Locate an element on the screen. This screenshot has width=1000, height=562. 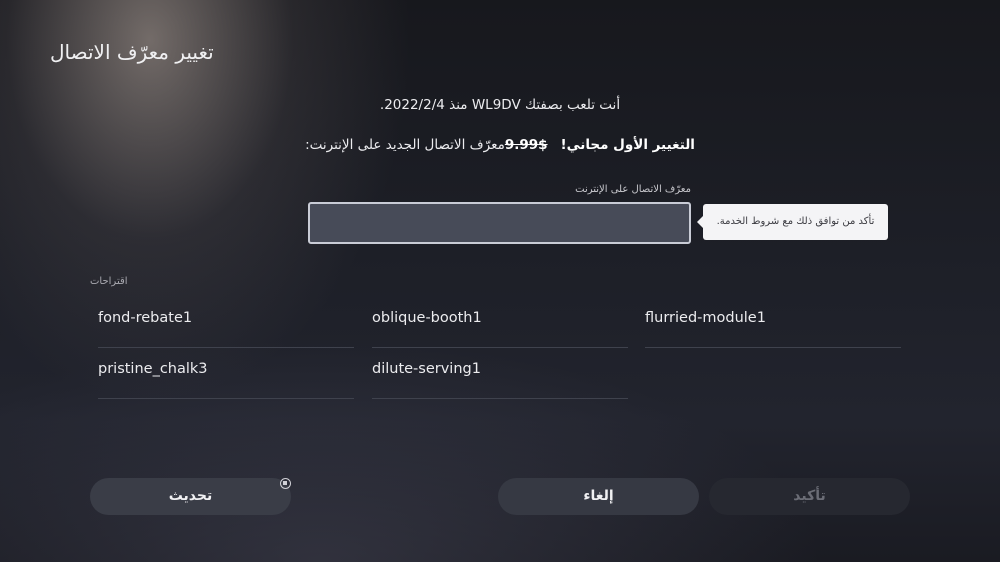
cancel-button: إلغاء is located at coordinates (598, 496).